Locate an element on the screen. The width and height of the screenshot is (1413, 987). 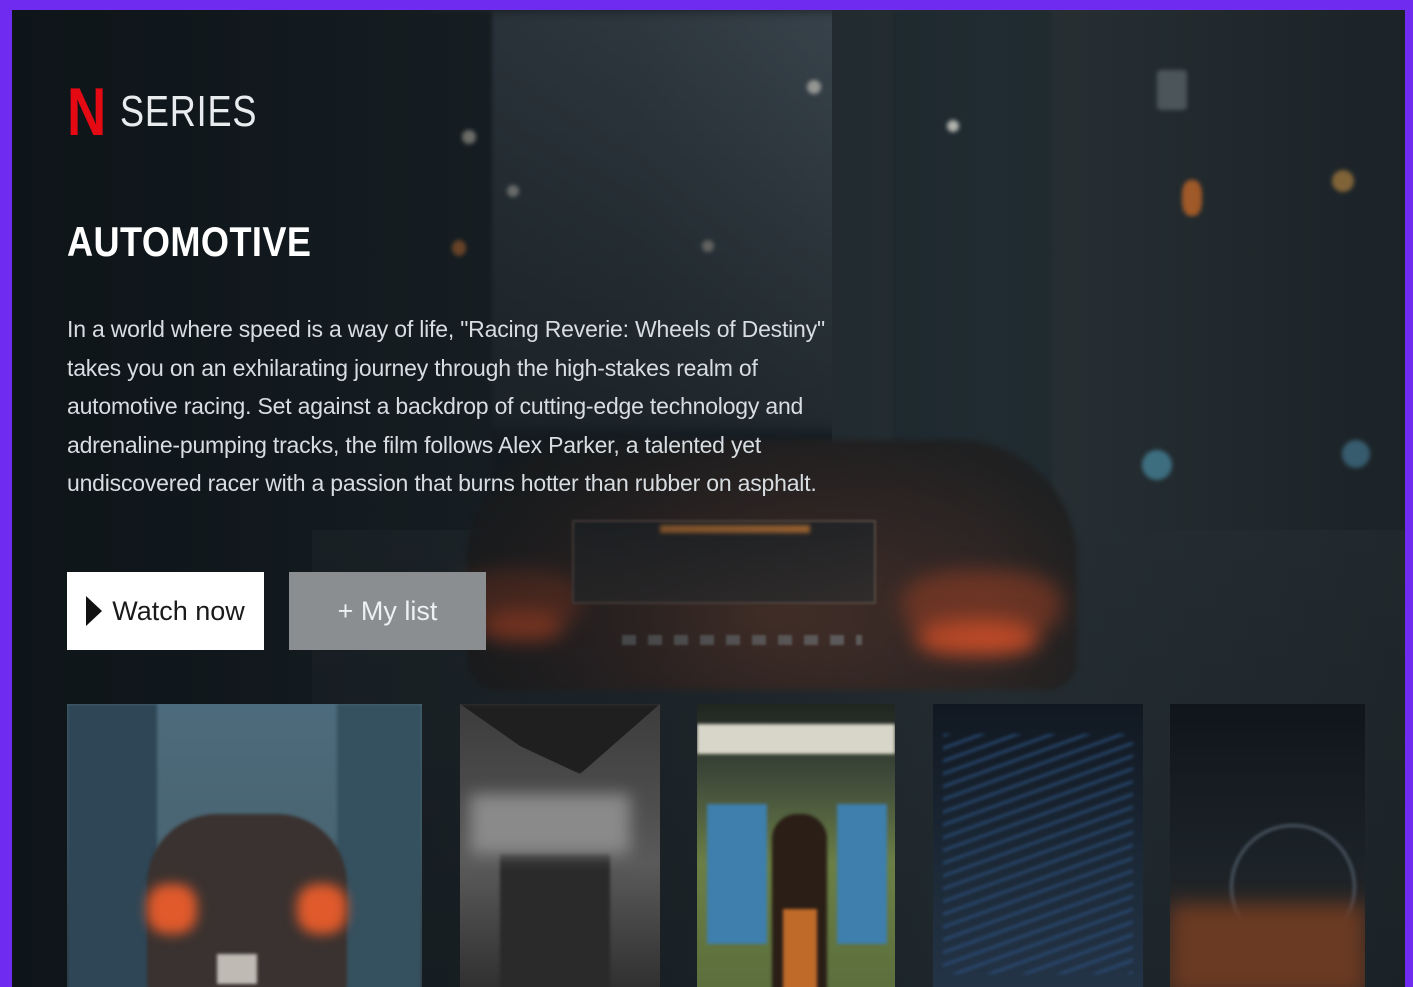
thumb-shape is located at coordinates (560, 739).